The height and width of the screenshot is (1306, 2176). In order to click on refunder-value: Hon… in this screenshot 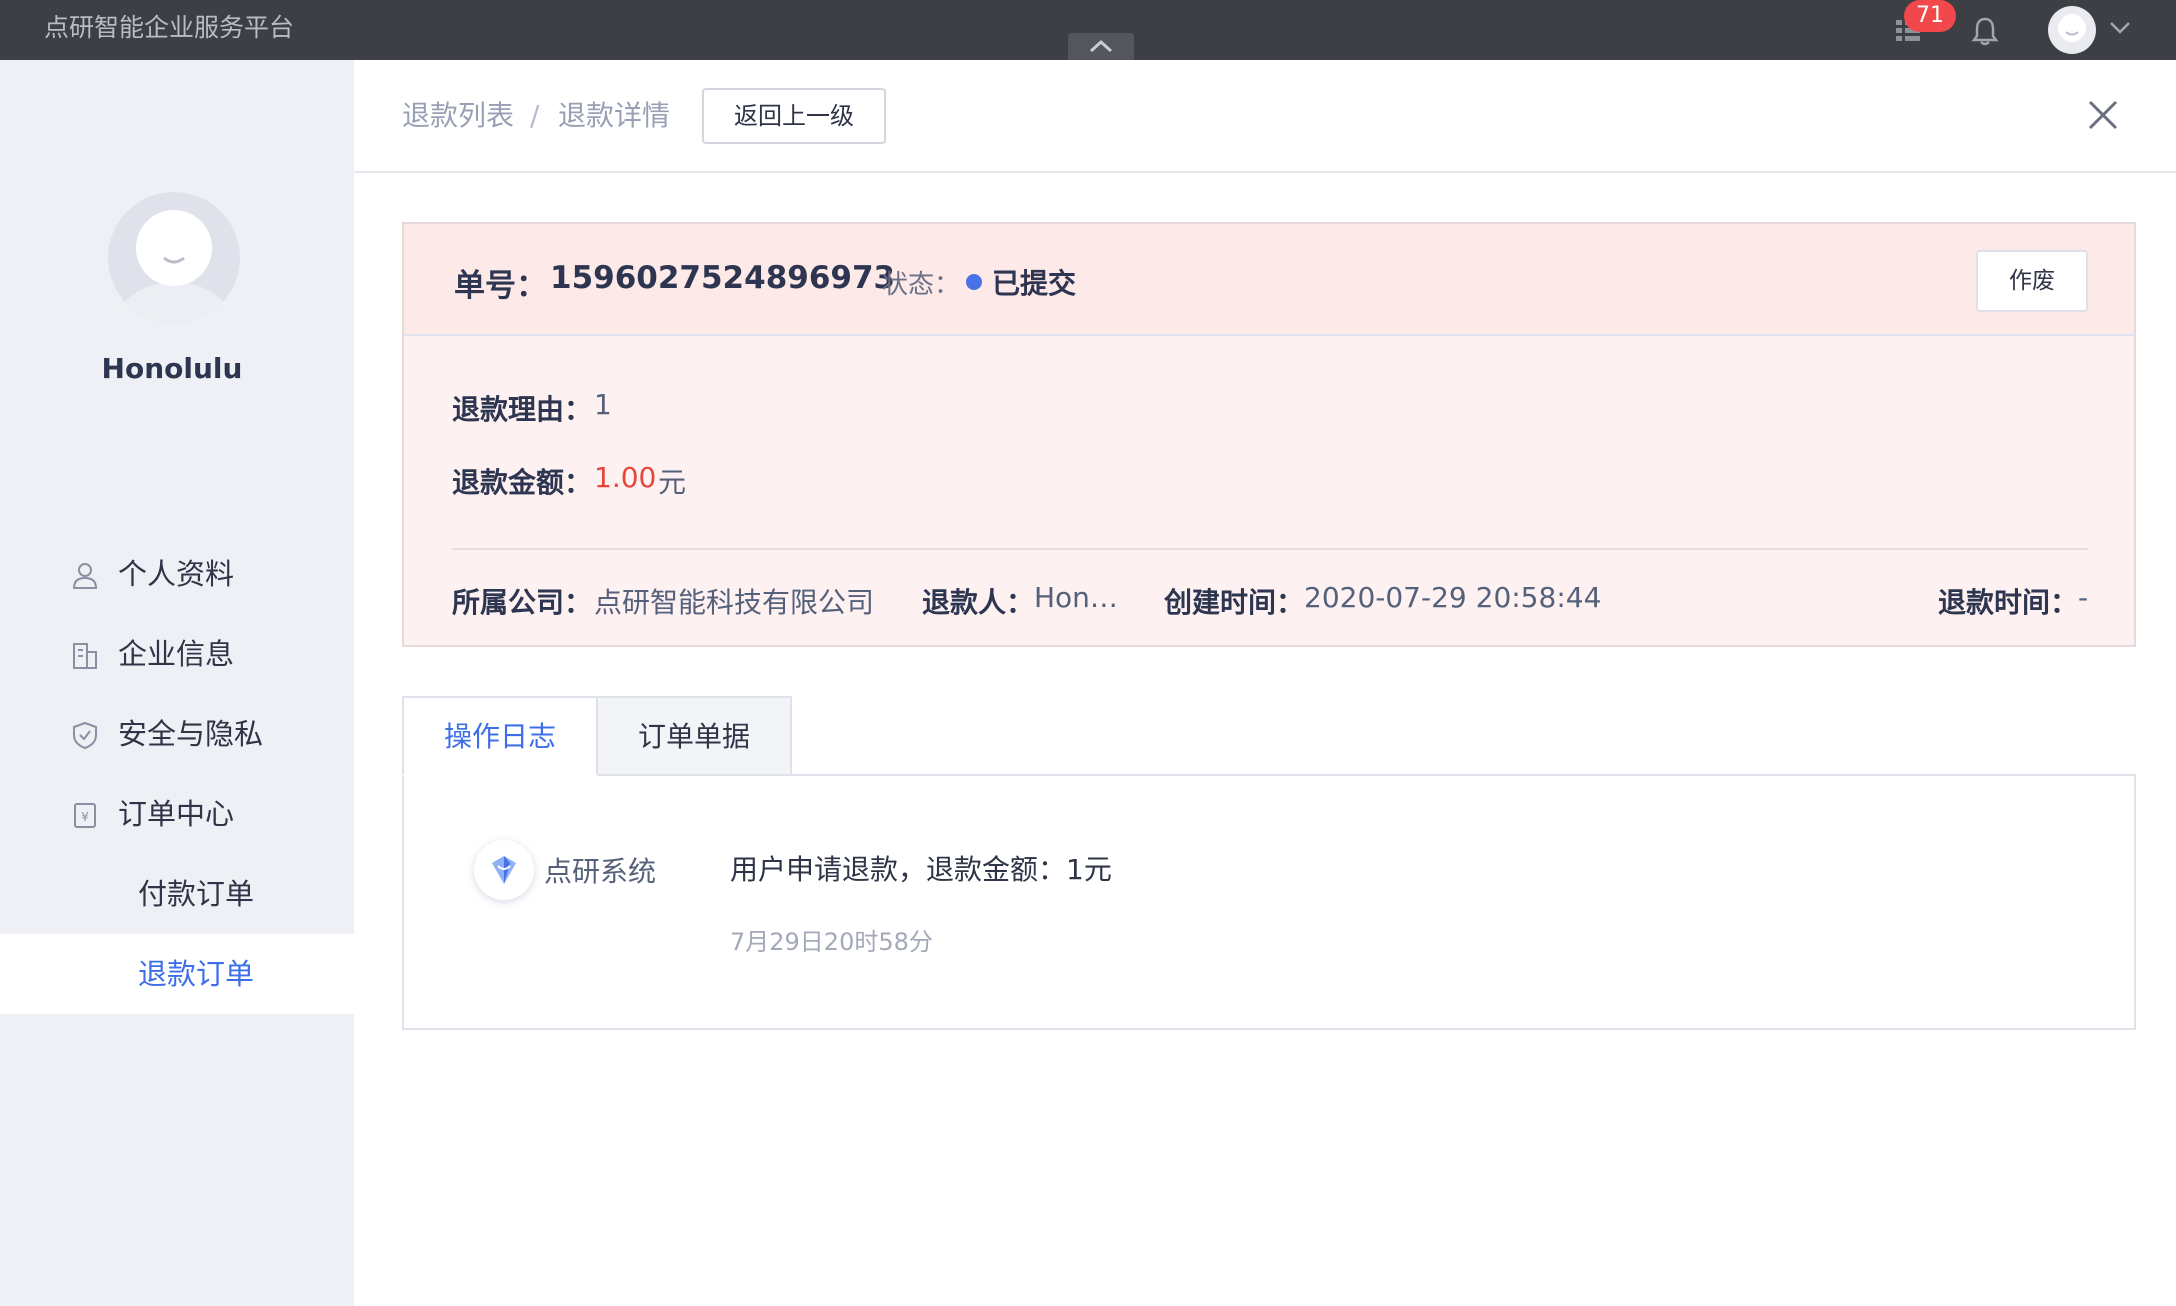, I will do `click(1076, 597)`.